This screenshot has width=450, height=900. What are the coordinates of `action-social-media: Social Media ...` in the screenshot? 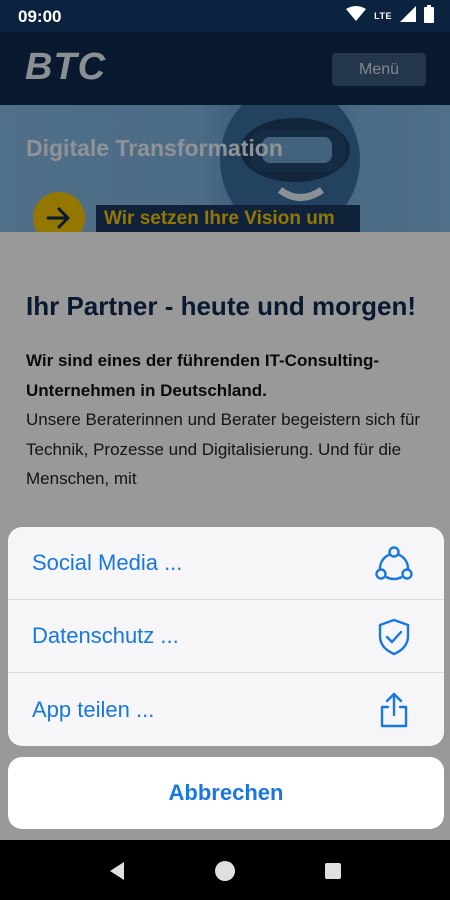 It's located at (226, 563).